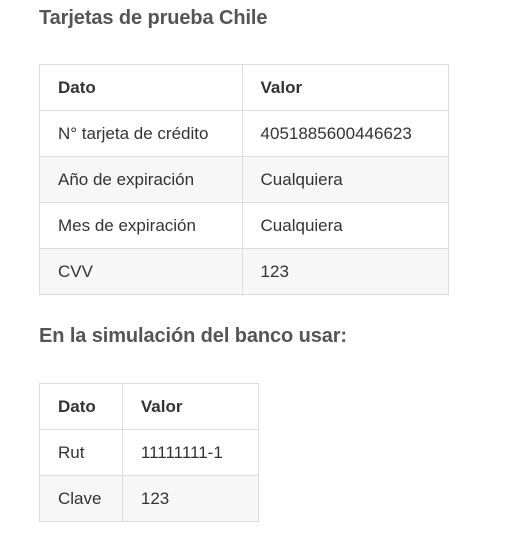  Describe the element at coordinates (193, 336) in the screenshot. I see `section-title-bank-simulation: En la simulación del banco usar:` at that location.